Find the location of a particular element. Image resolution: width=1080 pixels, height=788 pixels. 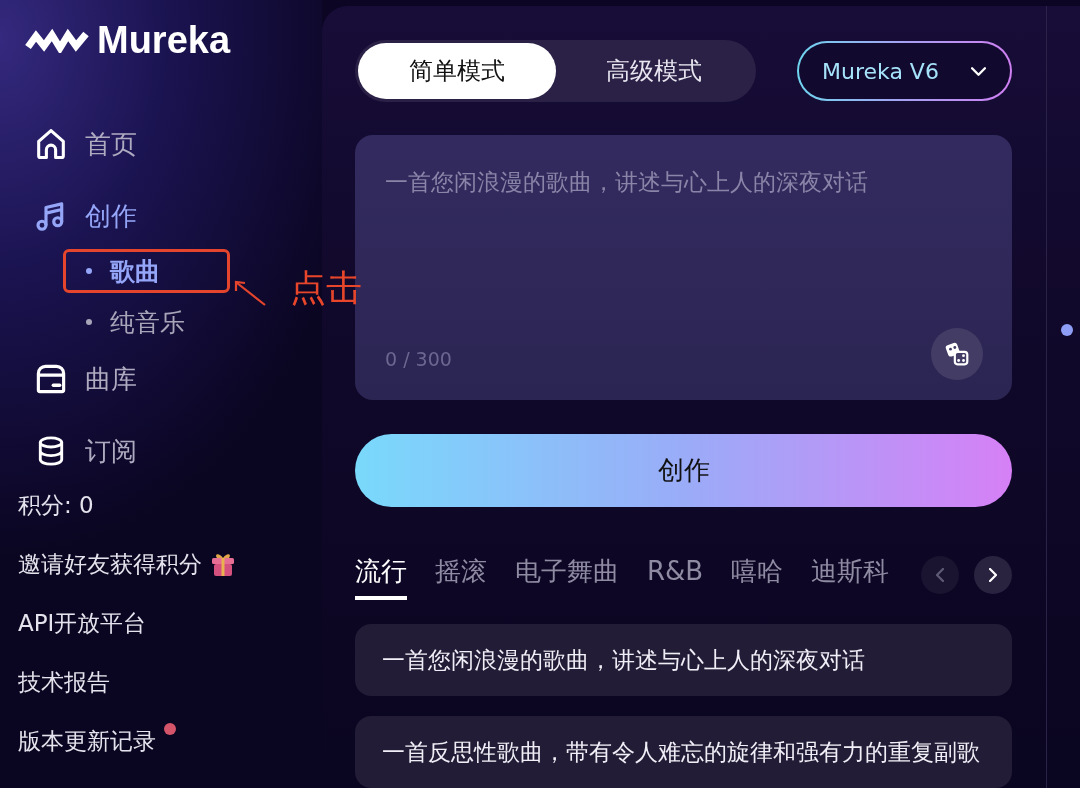

genre-tab: 迪斯科 is located at coordinates (850, 575).